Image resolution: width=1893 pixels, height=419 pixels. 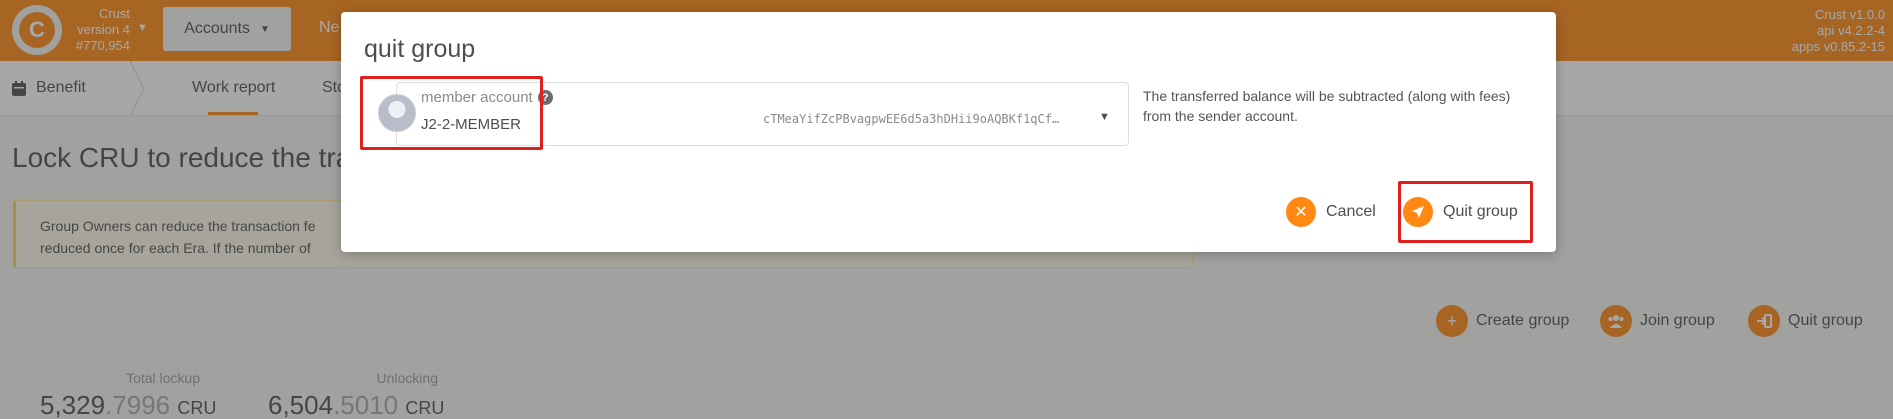 I want to click on send-icon, so click(x=1418, y=212).